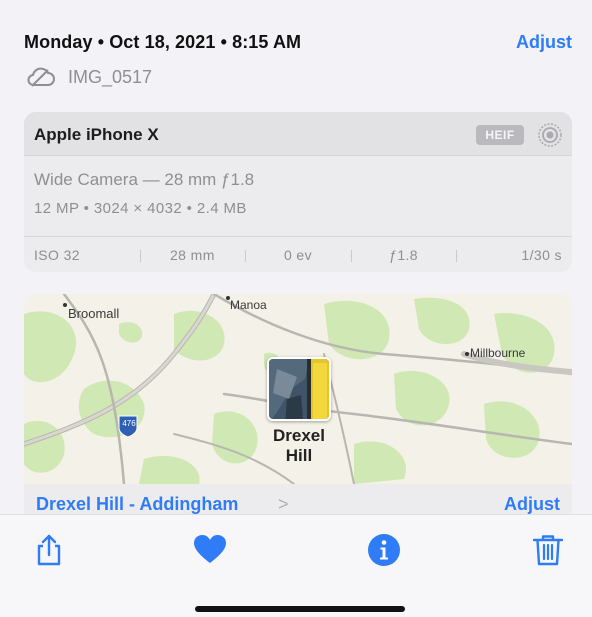 The image size is (592, 617). Describe the element at coordinates (498, 353) in the screenshot. I see `map-label-millbourne: Millbourne` at that location.